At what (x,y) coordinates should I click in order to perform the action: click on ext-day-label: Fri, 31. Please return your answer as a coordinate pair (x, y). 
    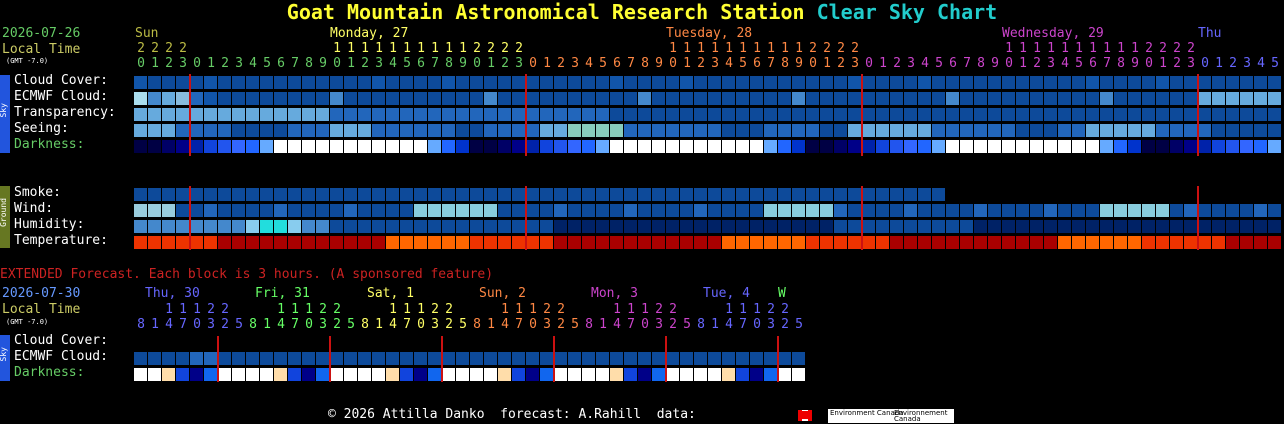
    Looking at the image, I should click on (282, 293).